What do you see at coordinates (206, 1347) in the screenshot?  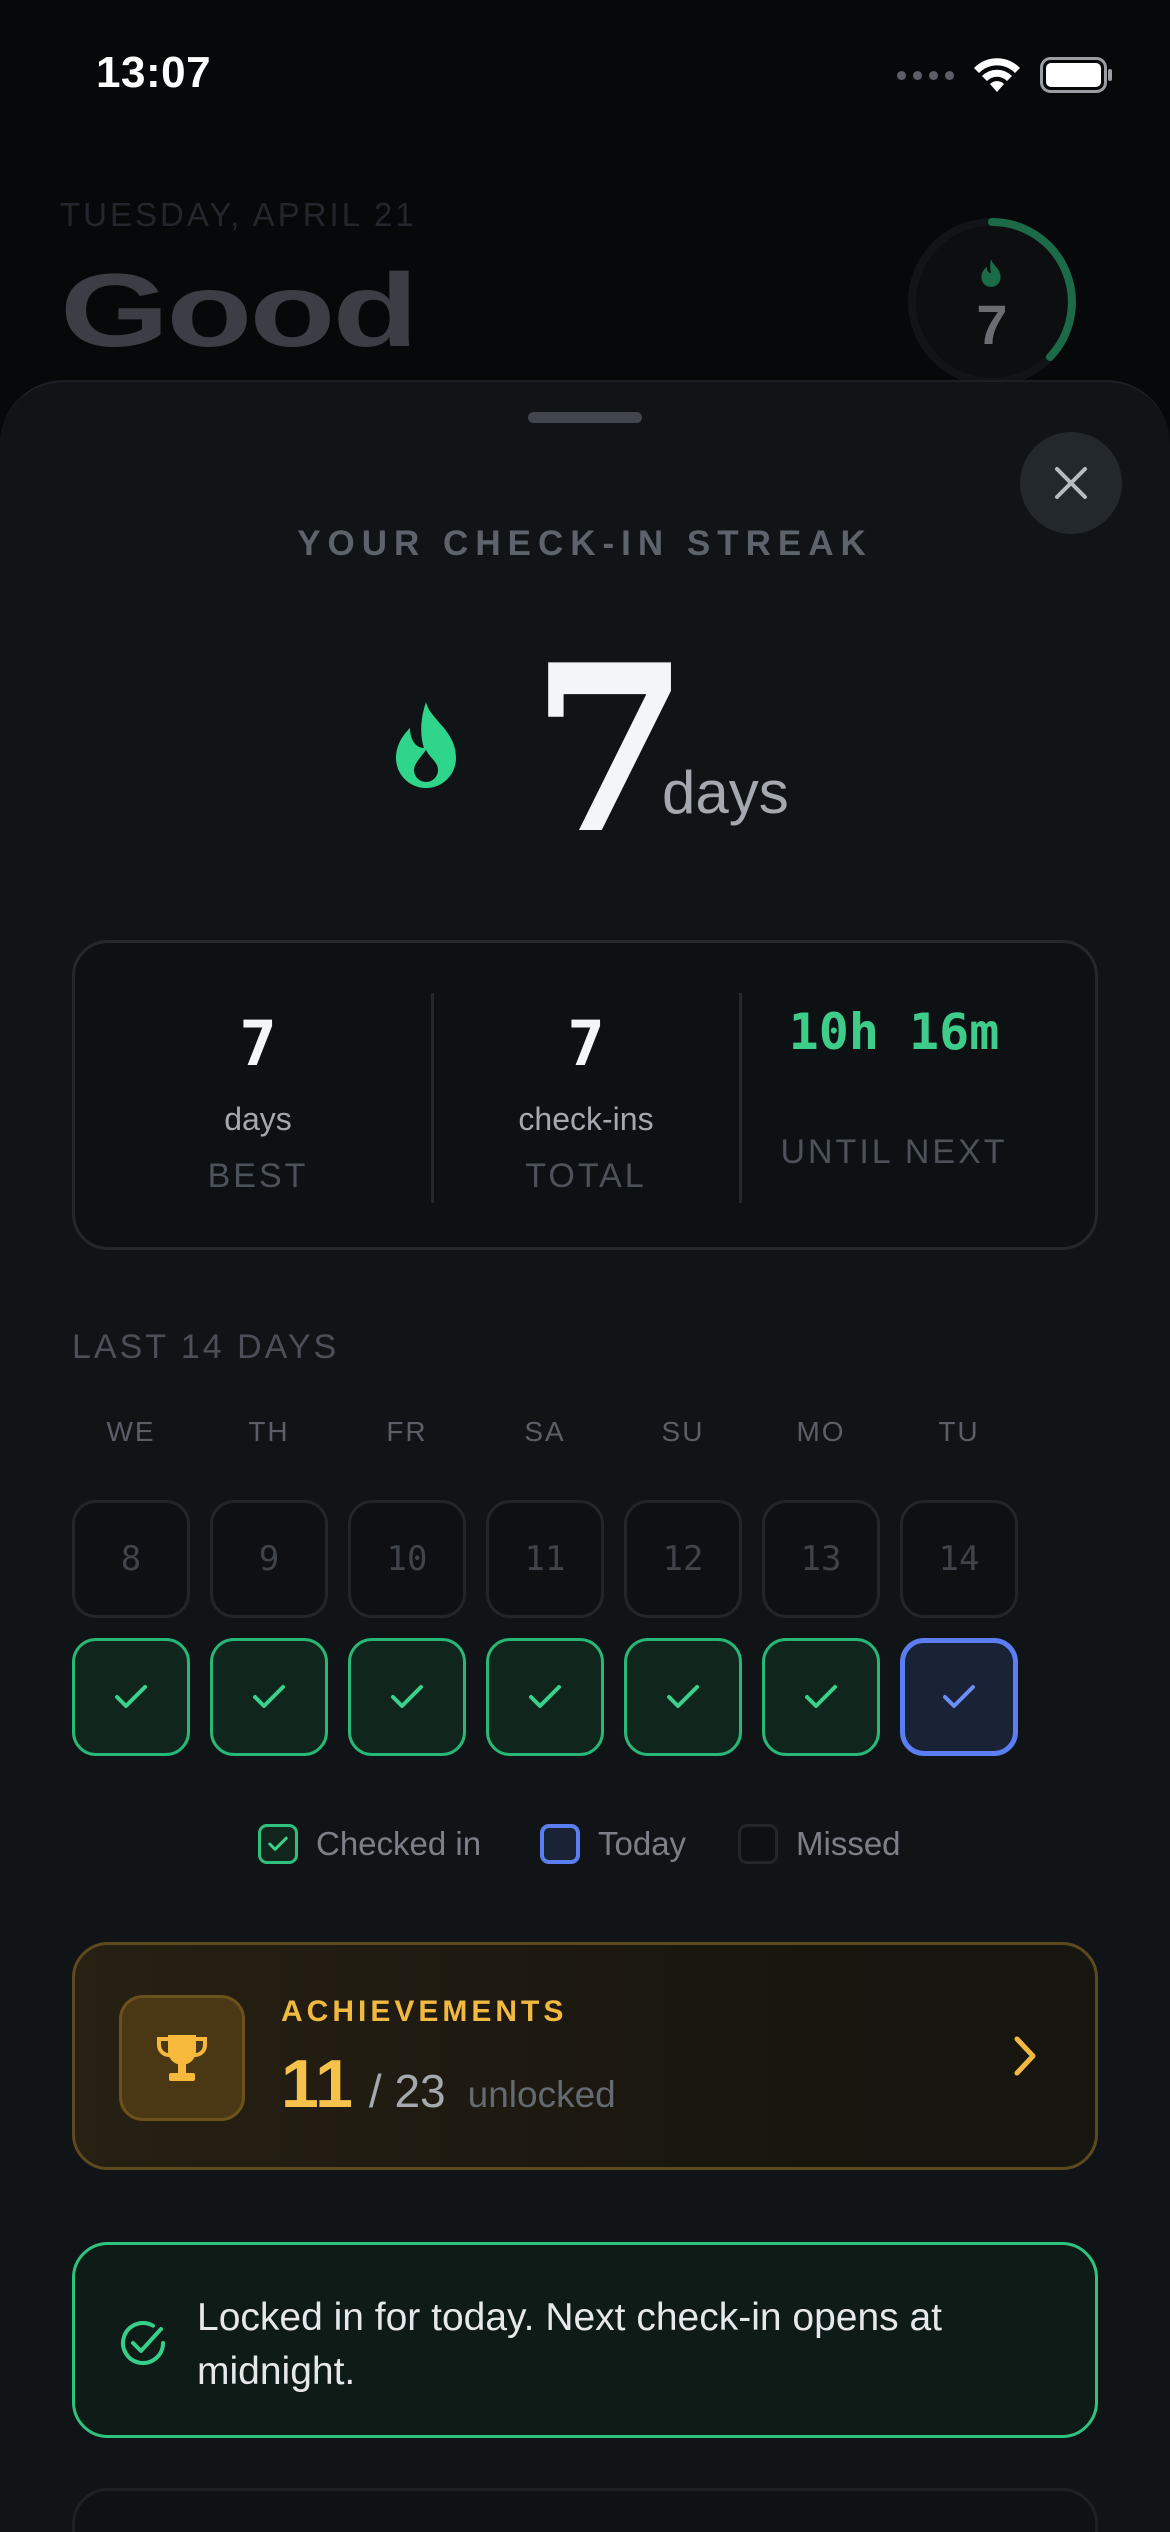 I see `last-14-days-heading: LAST 14 DAYS` at bounding box center [206, 1347].